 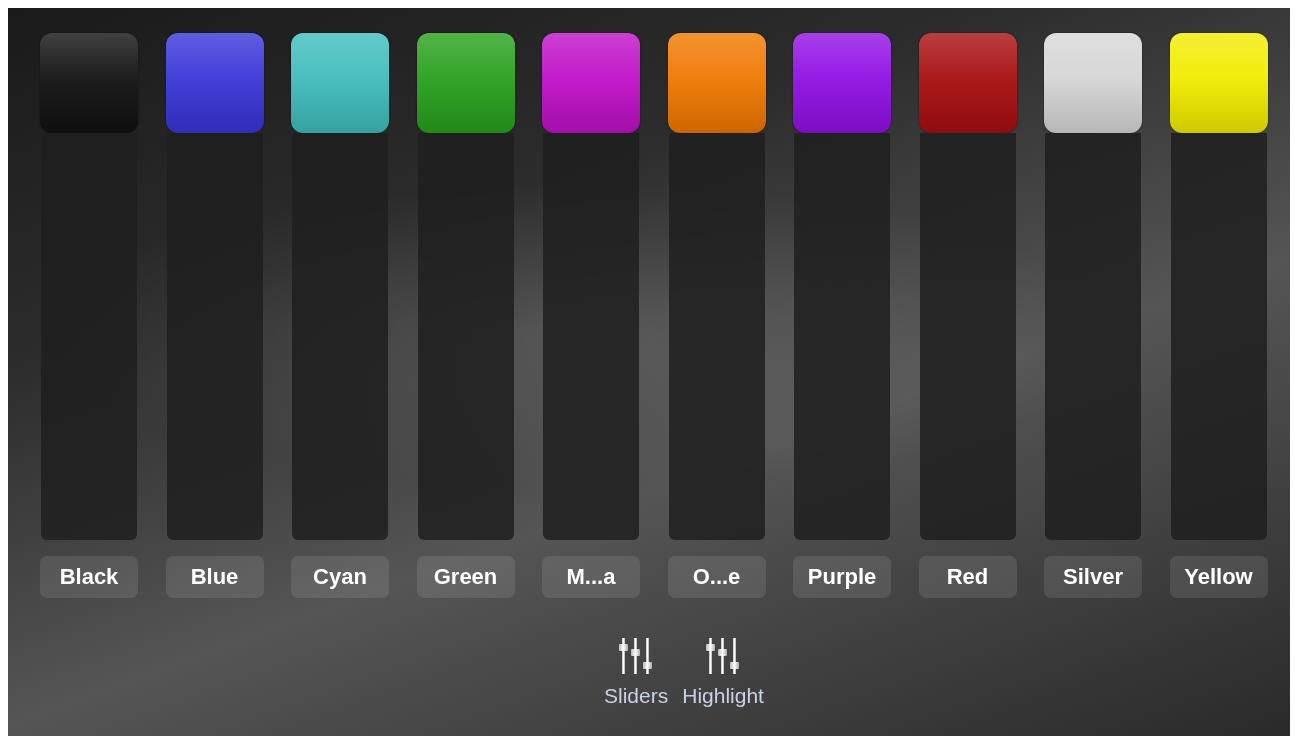 I want to click on color-label: Green, so click(x=465, y=577).